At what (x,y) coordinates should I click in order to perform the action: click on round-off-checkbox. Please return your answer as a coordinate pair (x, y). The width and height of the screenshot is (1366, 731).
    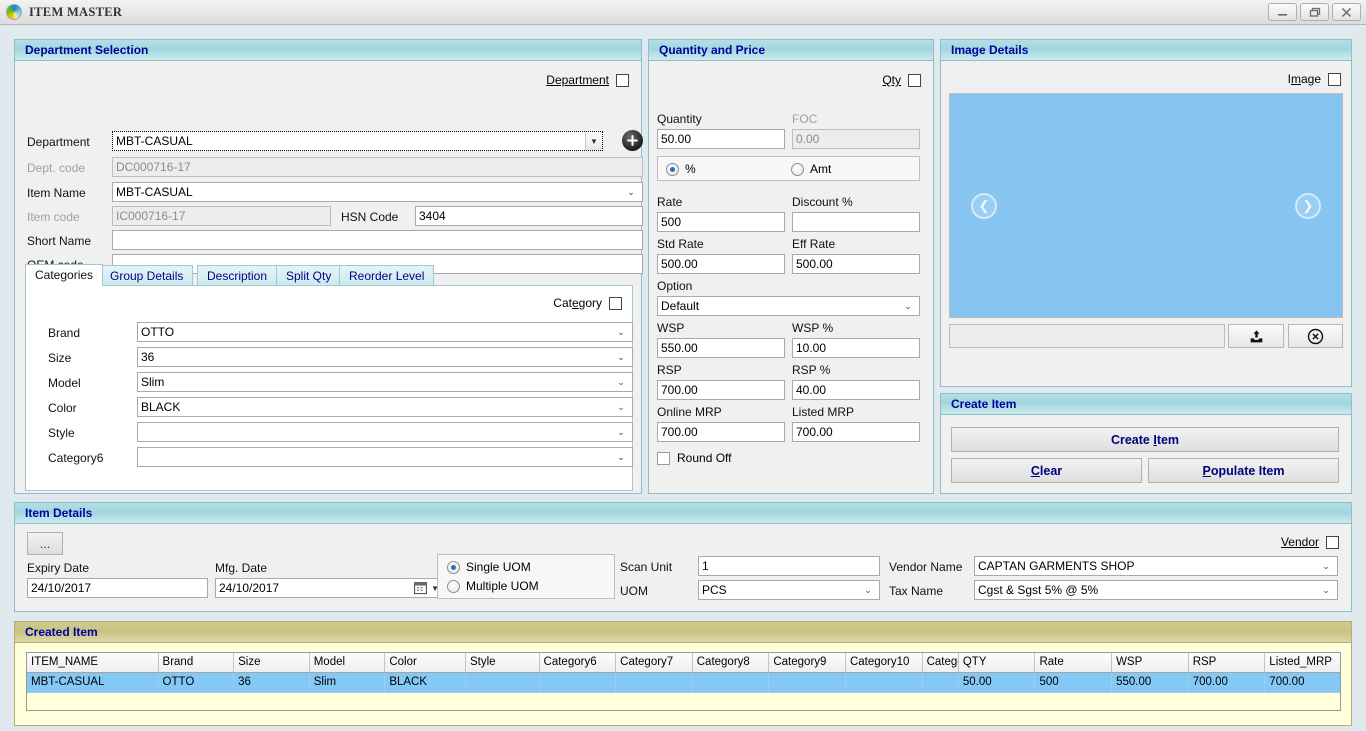
    Looking at the image, I should click on (663, 458).